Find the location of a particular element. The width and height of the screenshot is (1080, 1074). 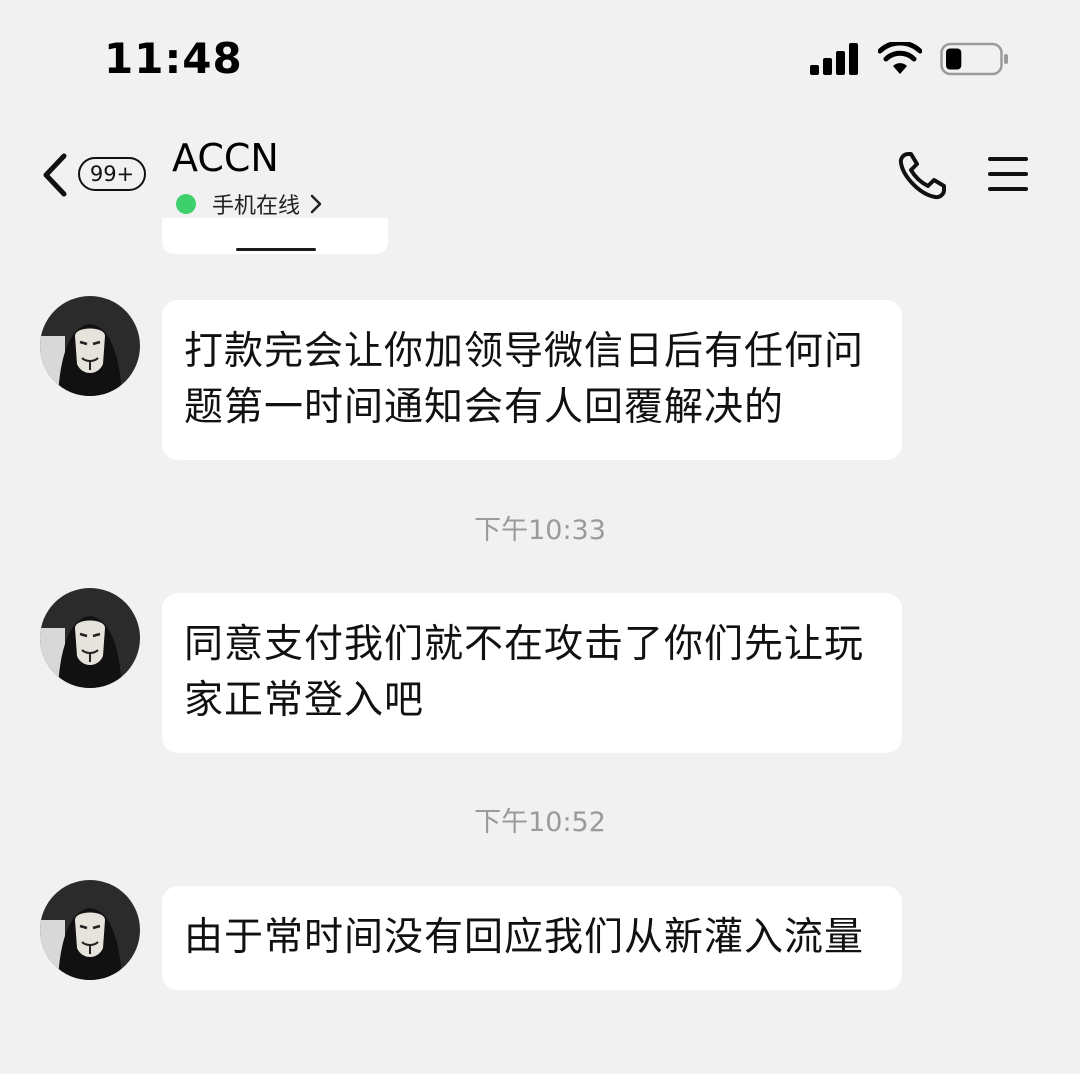

divider-line is located at coordinates (276, 249).